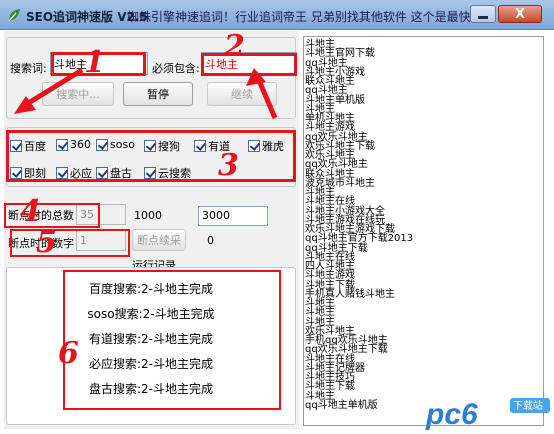 This screenshot has height=434, width=554. What do you see at coordinates (487, 414) in the screenshot?
I see `pc6-watermark-logo: pc6 下载站` at bounding box center [487, 414].